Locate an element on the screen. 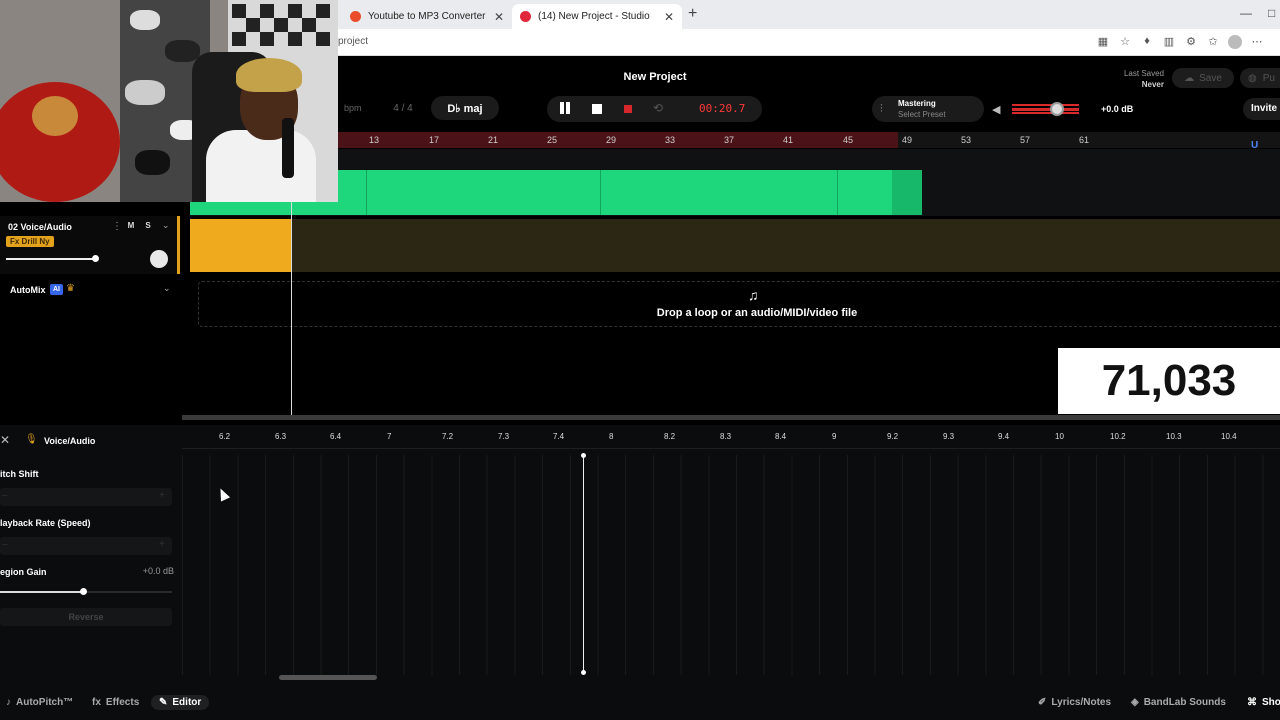 The image size is (1280, 720). editor-scrollbar is located at coordinates (328, 677).